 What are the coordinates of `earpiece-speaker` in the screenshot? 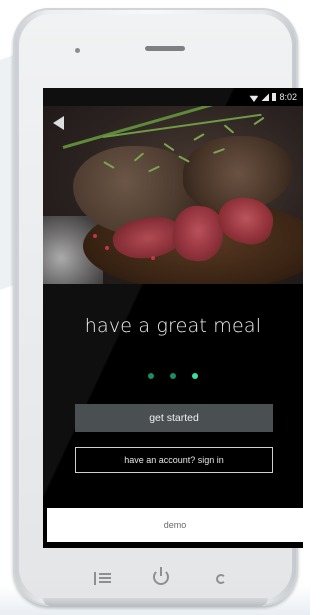 It's located at (165, 48).